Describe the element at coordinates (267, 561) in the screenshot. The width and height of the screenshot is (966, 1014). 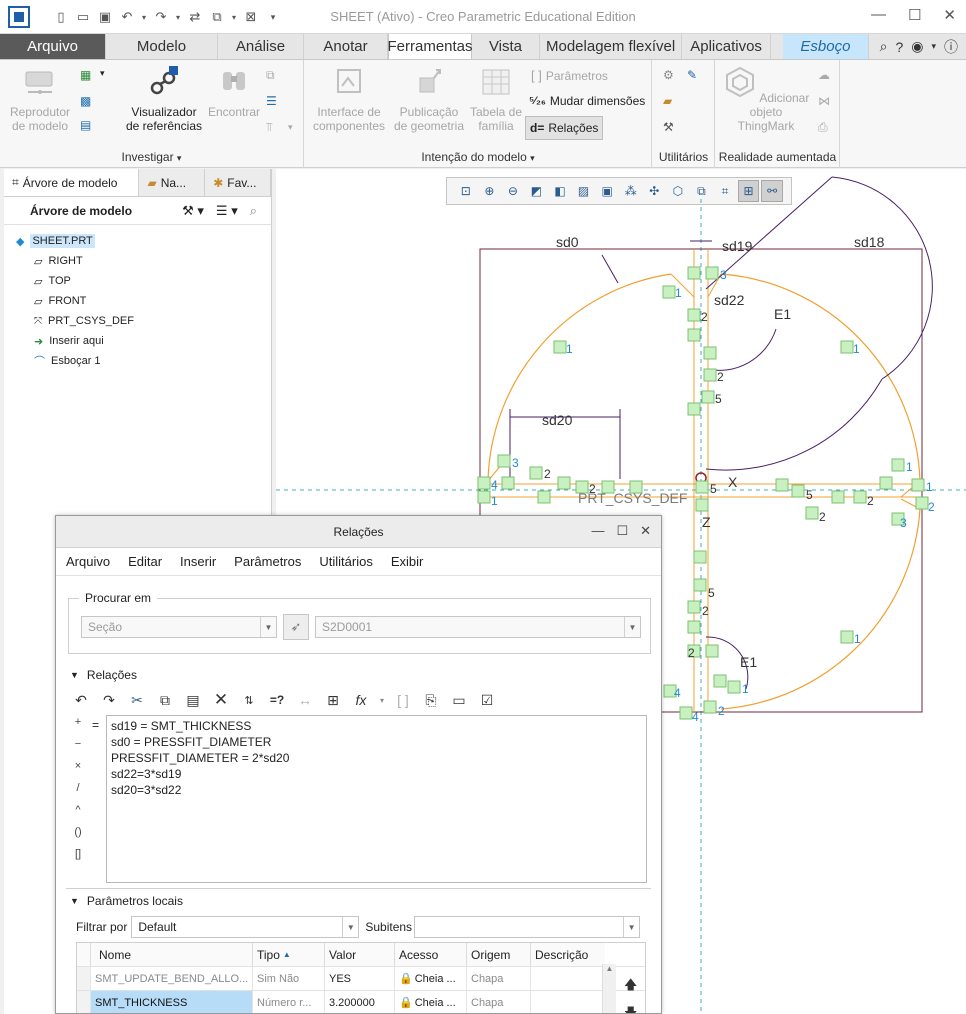
I see `menu-parametros: Parâmetros` at that location.